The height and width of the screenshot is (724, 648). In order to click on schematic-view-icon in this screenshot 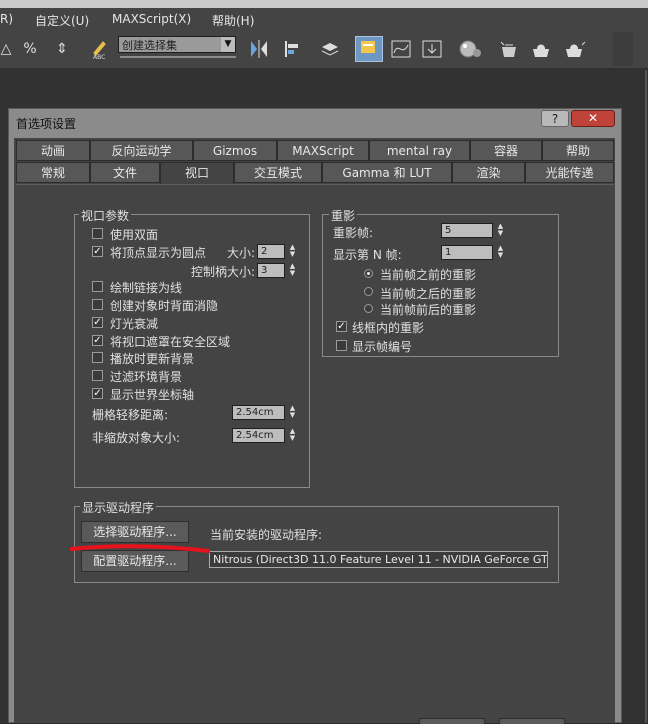, I will do `click(432, 49)`.